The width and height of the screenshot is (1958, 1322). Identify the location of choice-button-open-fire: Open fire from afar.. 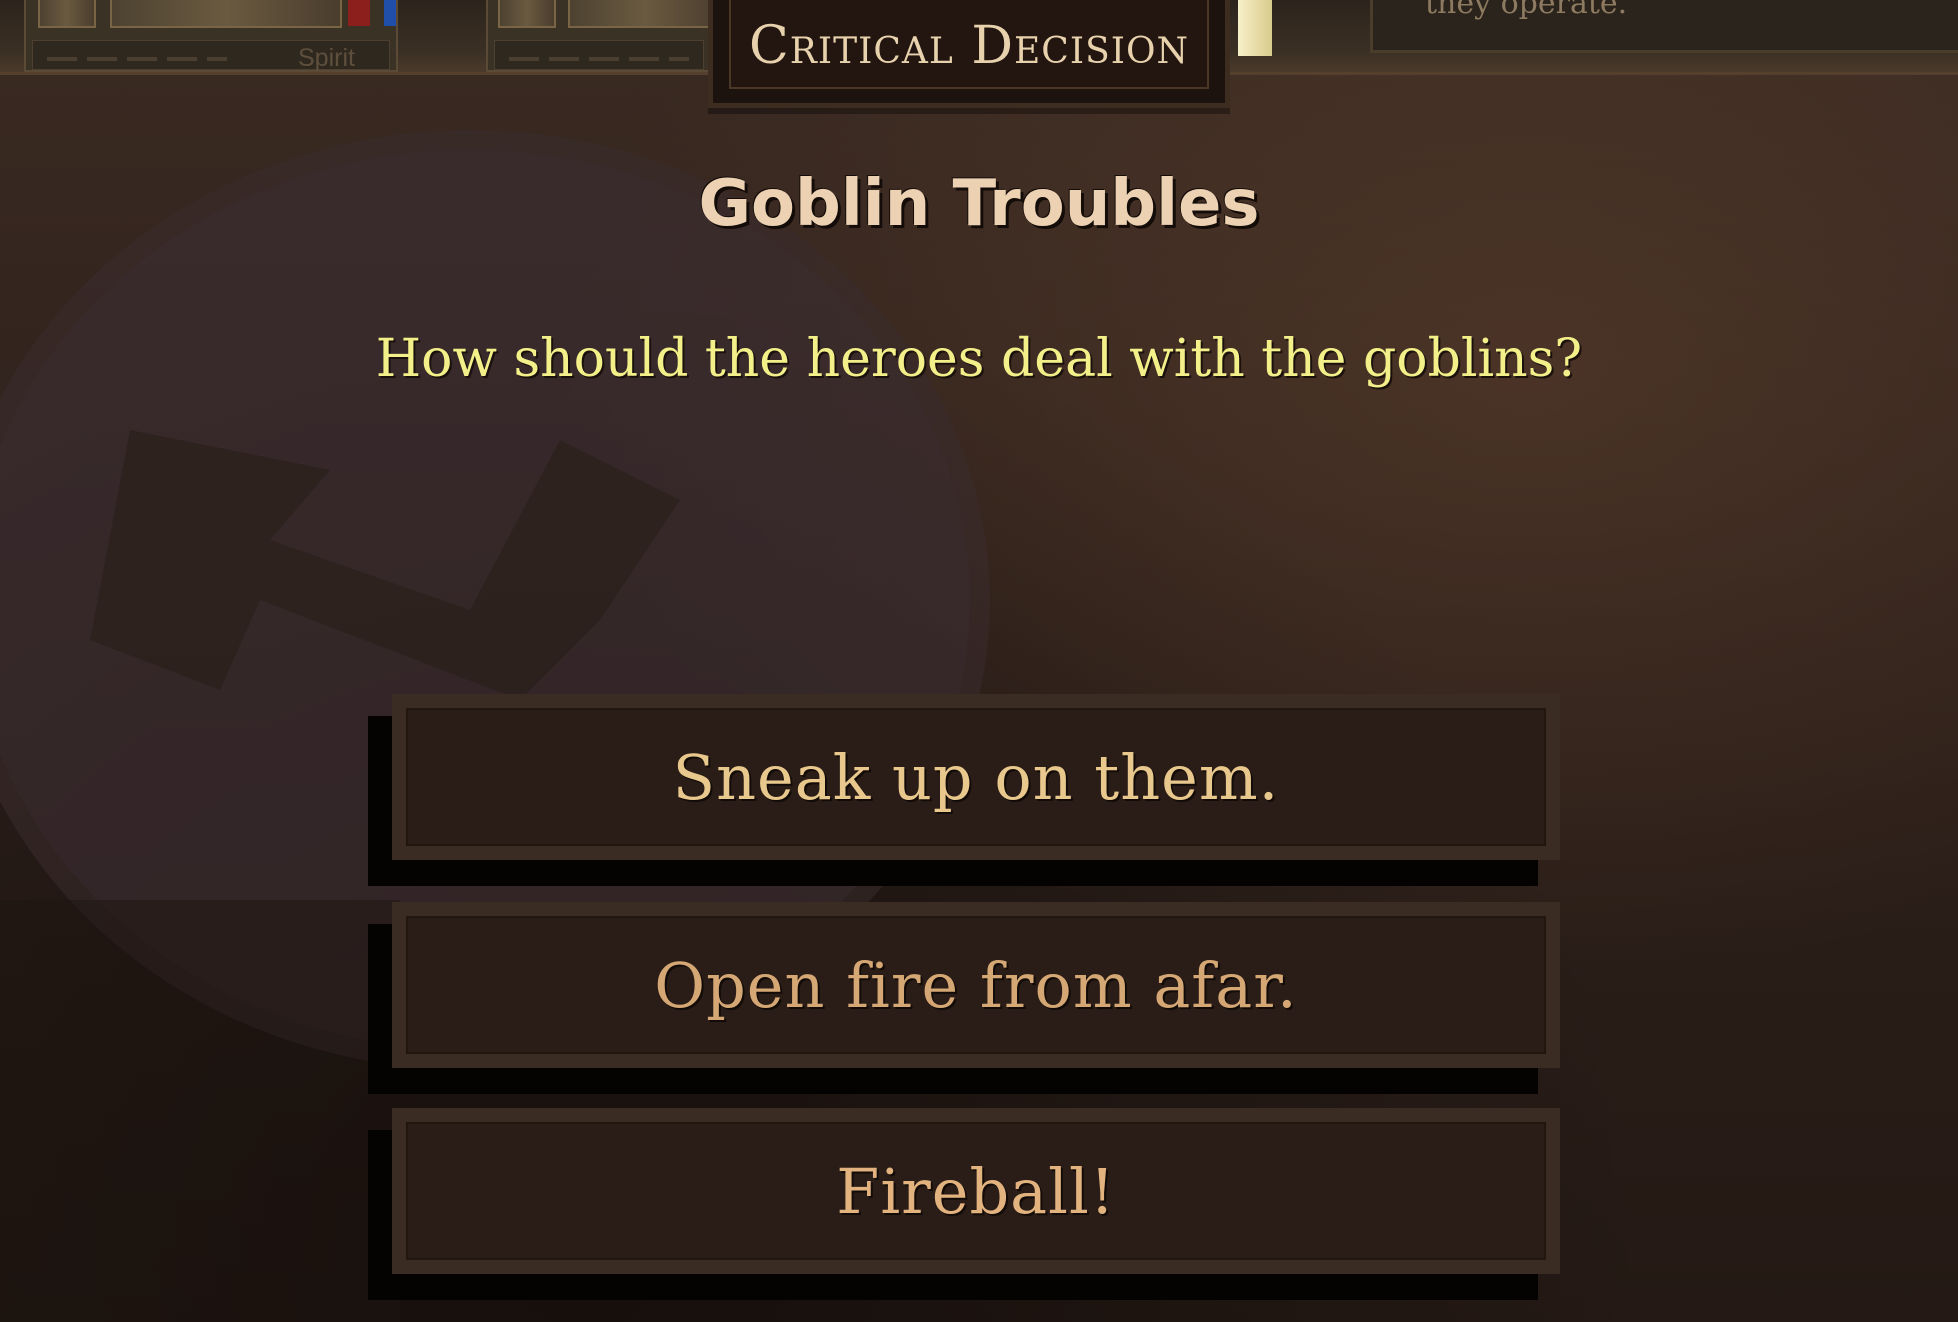
(964, 998).